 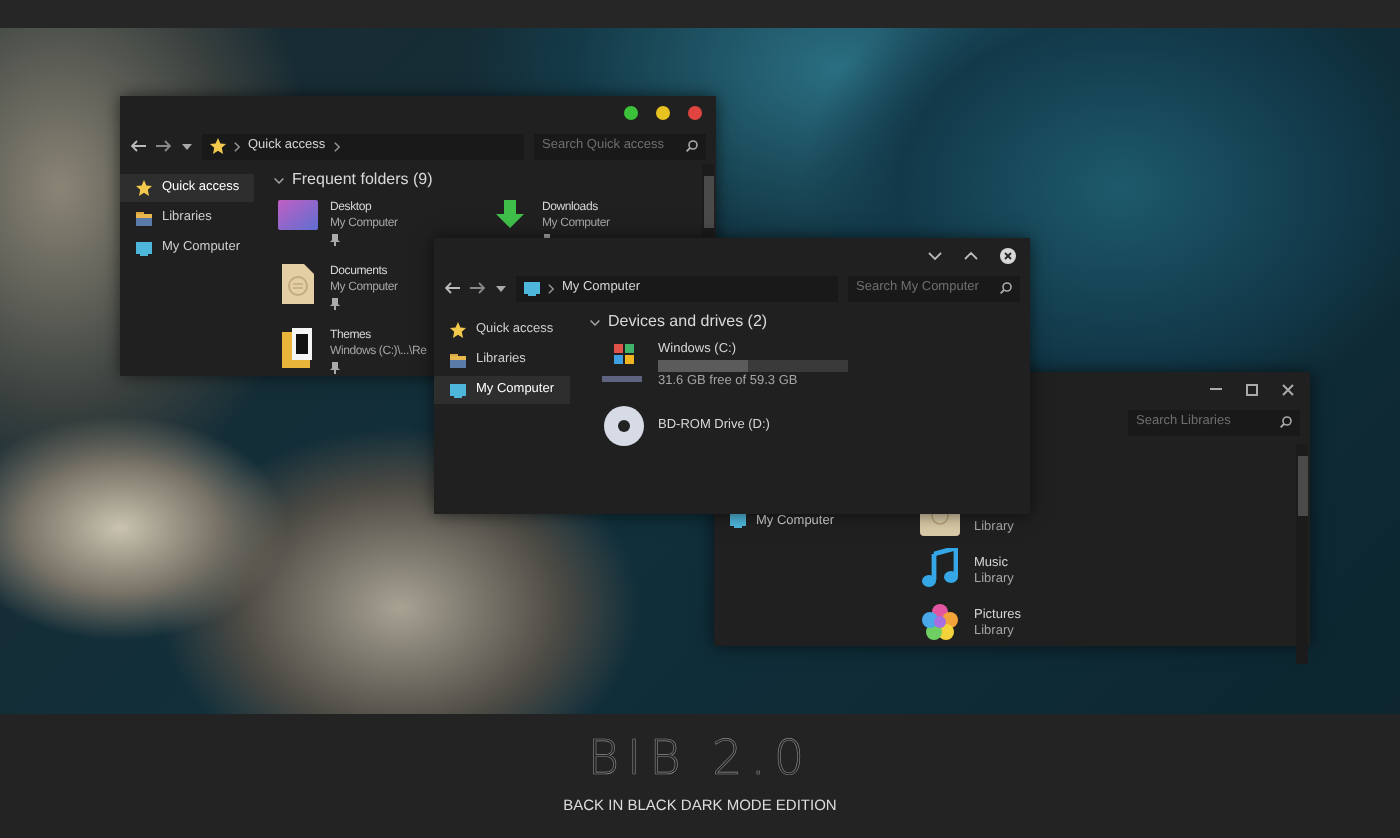 What do you see at coordinates (688, 322) in the screenshot?
I see `section-heading: Devices and drives (2)` at bounding box center [688, 322].